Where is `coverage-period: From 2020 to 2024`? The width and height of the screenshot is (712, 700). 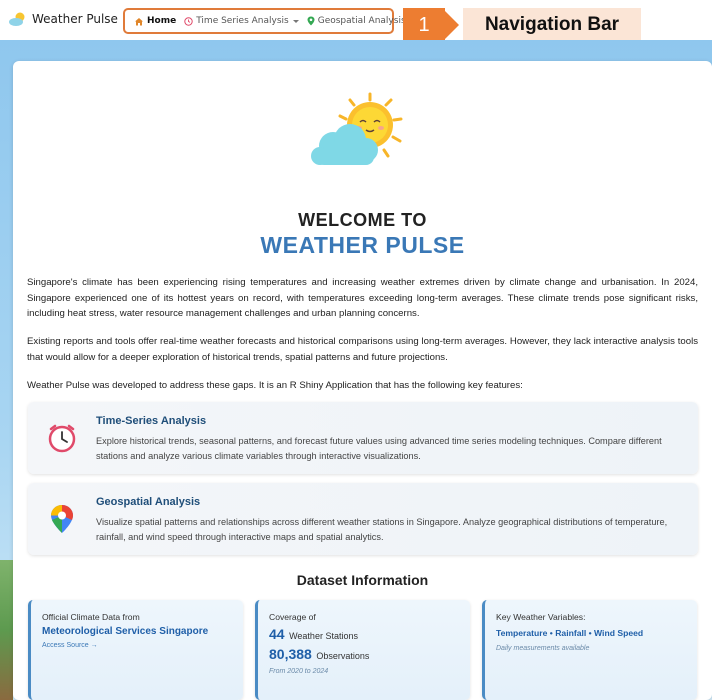 coverage-period: From 2020 to 2024 is located at coordinates (299, 671).